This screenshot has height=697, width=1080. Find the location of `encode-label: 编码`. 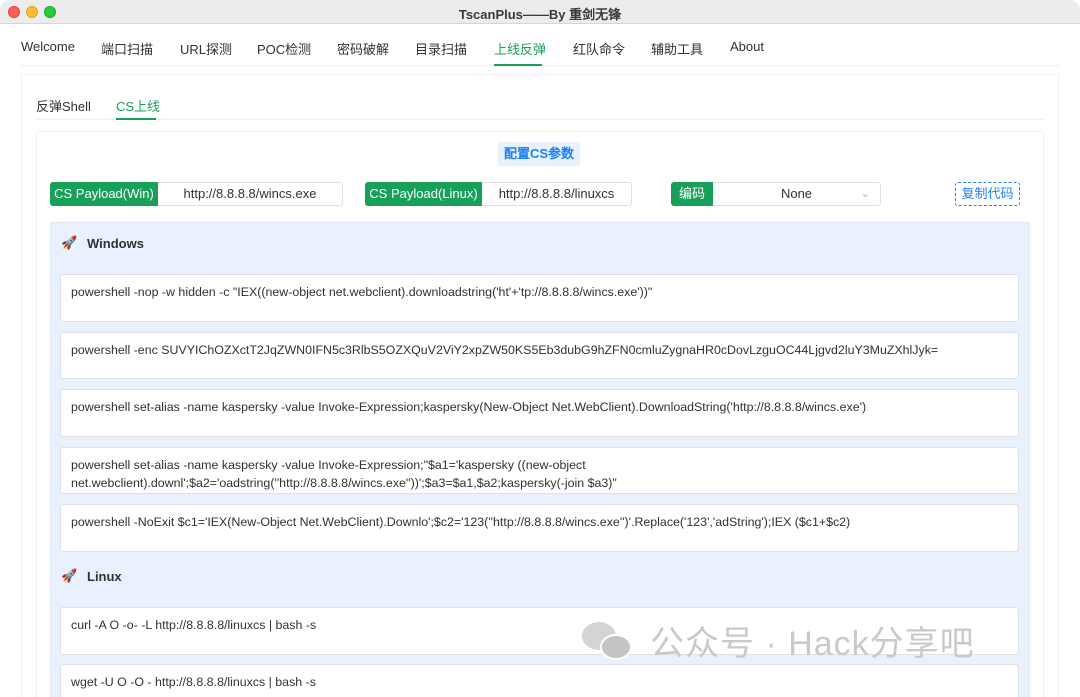

encode-label: 编码 is located at coordinates (692, 194).